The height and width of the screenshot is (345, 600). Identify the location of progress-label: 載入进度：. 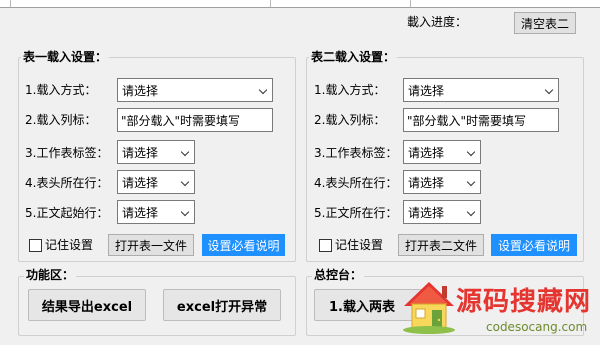
(437, 22).